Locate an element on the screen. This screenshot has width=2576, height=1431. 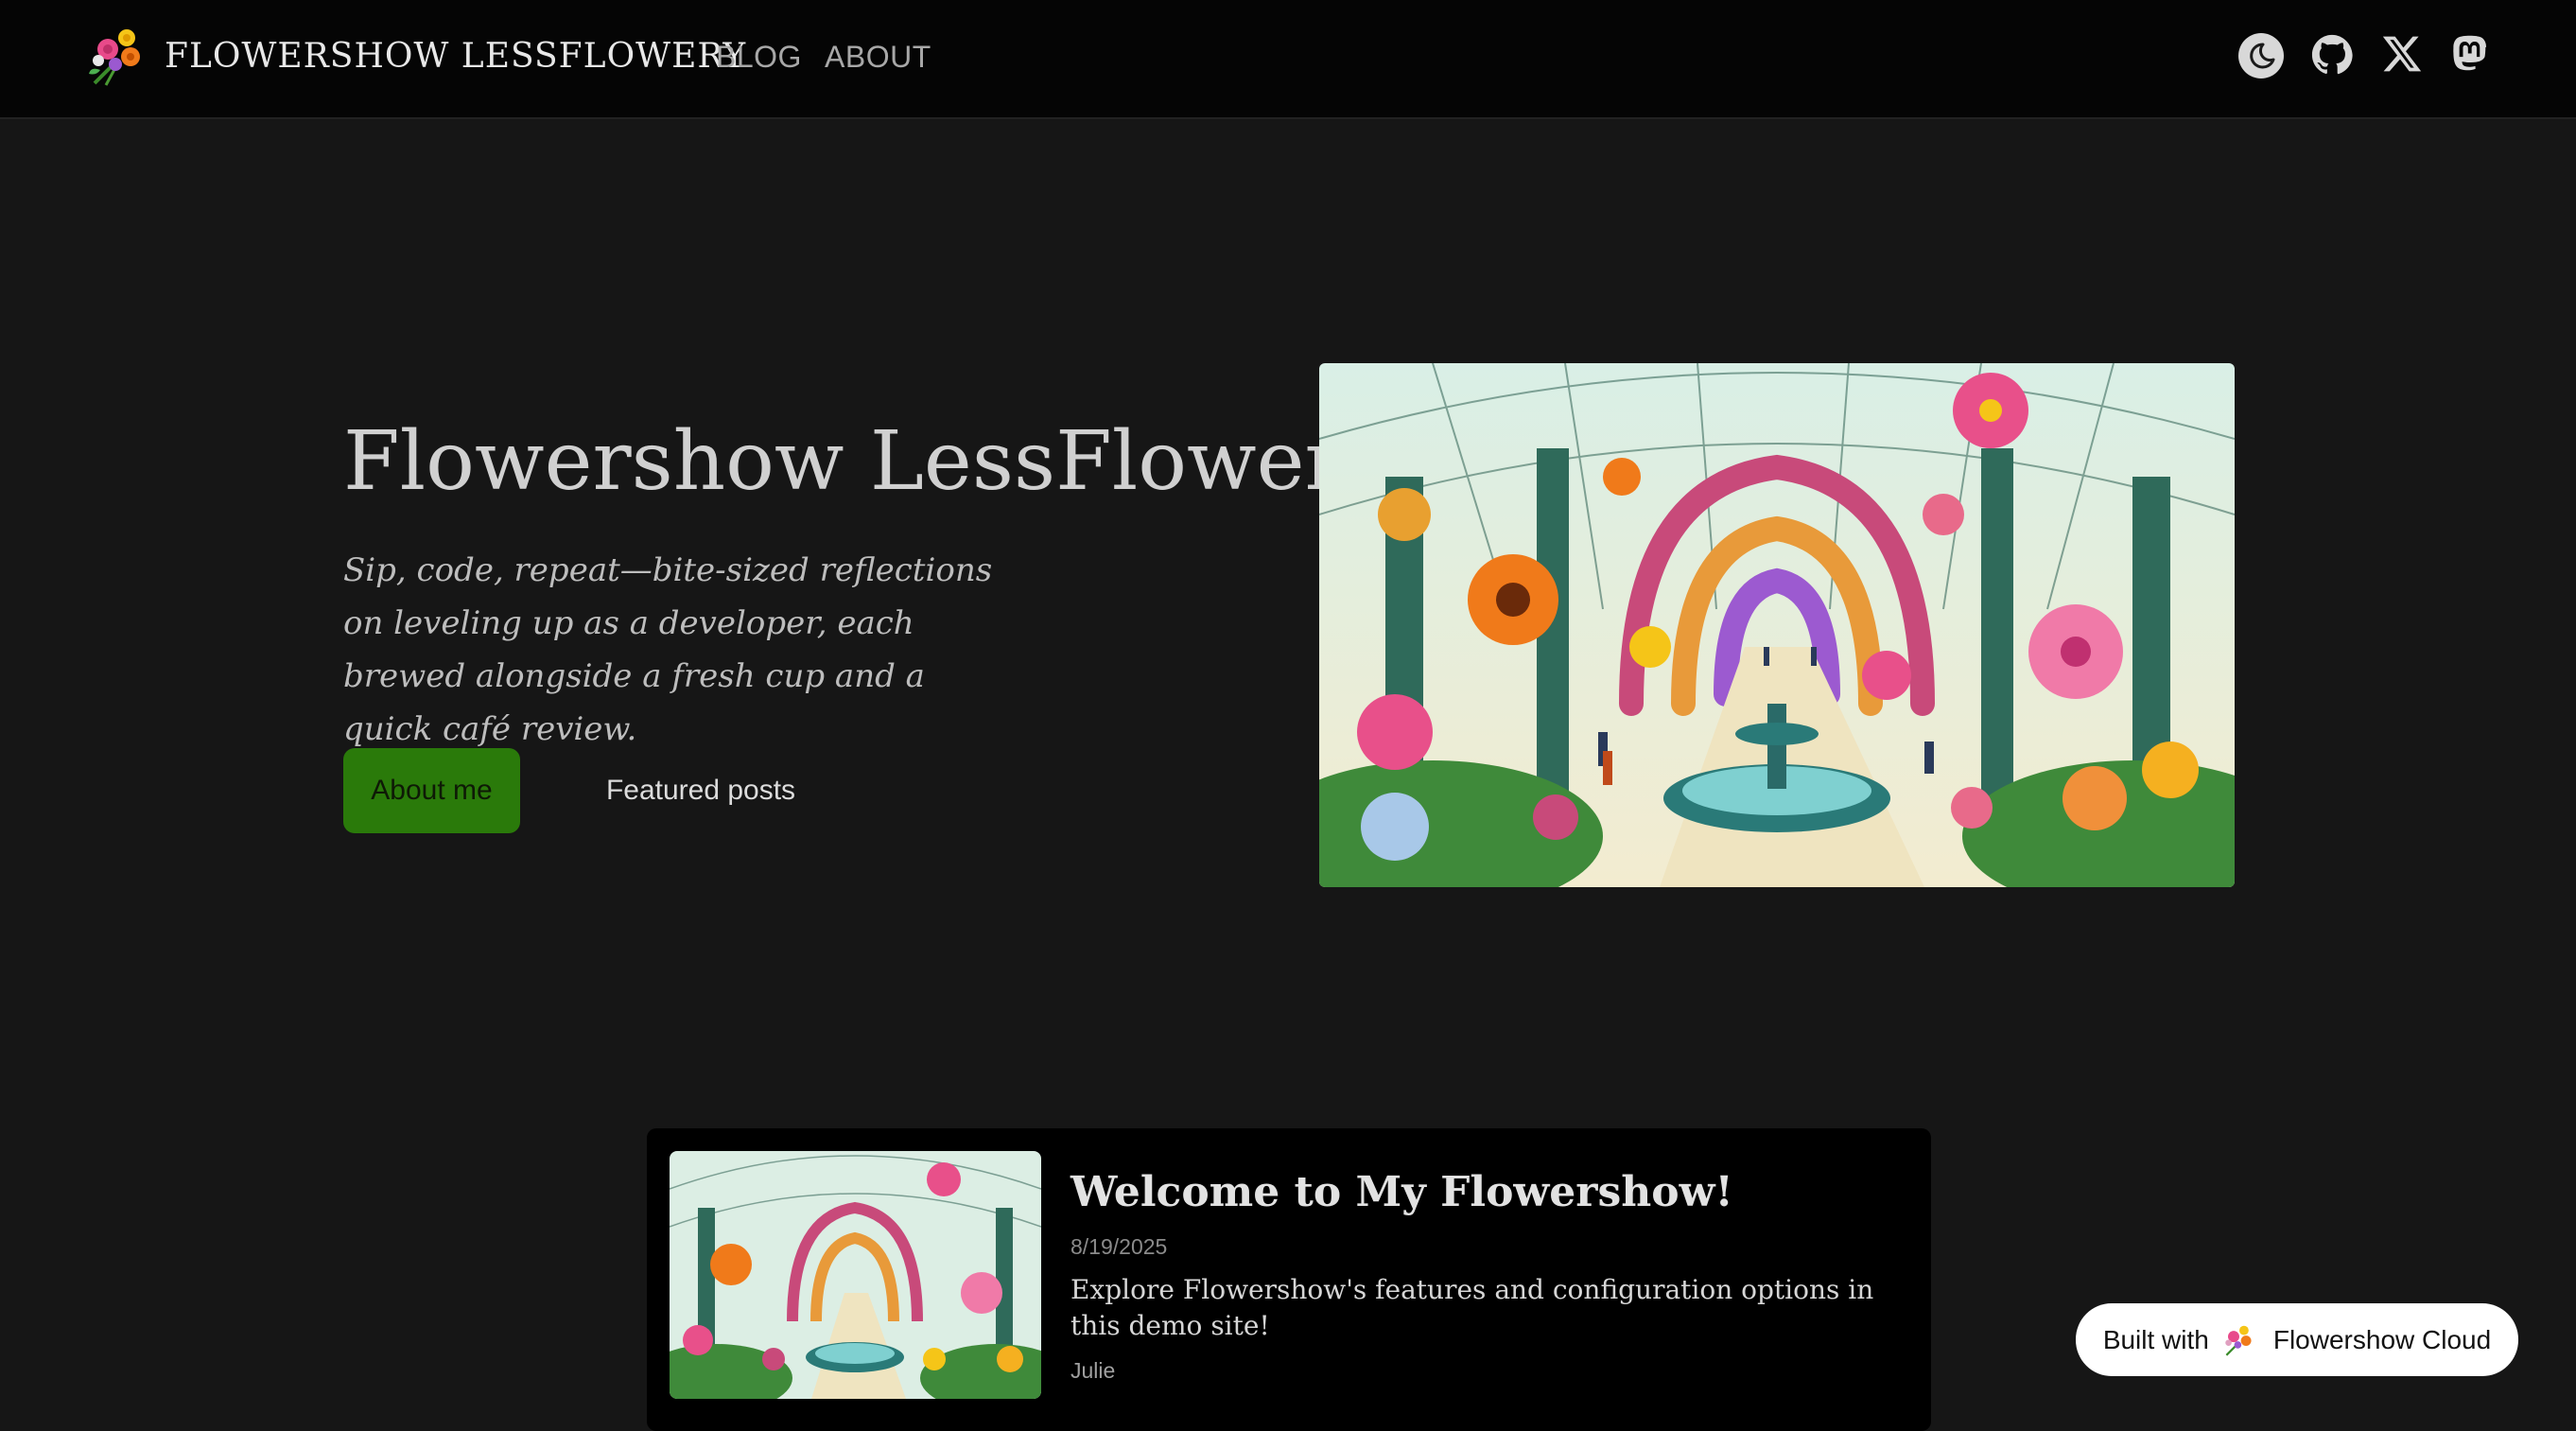
site-brand-link: FLOWERSHOW LESSFLOWERY is located at coordinates (416, 56).